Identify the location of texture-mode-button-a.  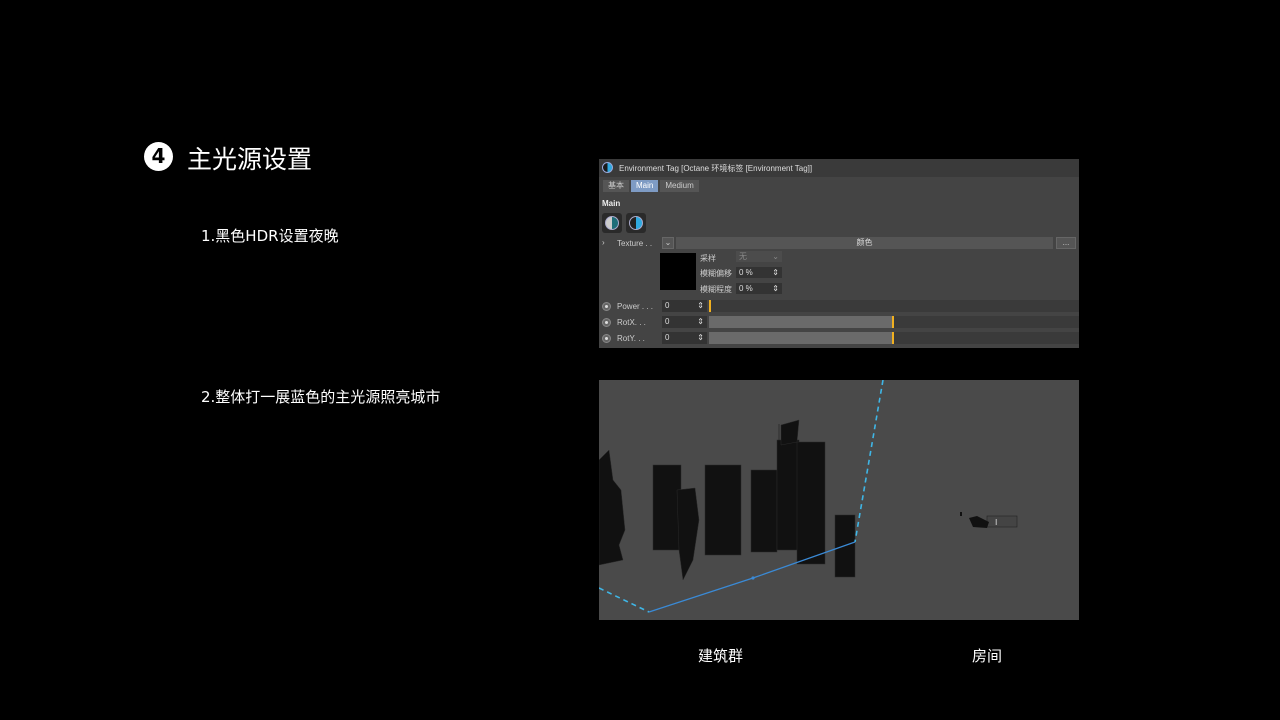
(612, 223).